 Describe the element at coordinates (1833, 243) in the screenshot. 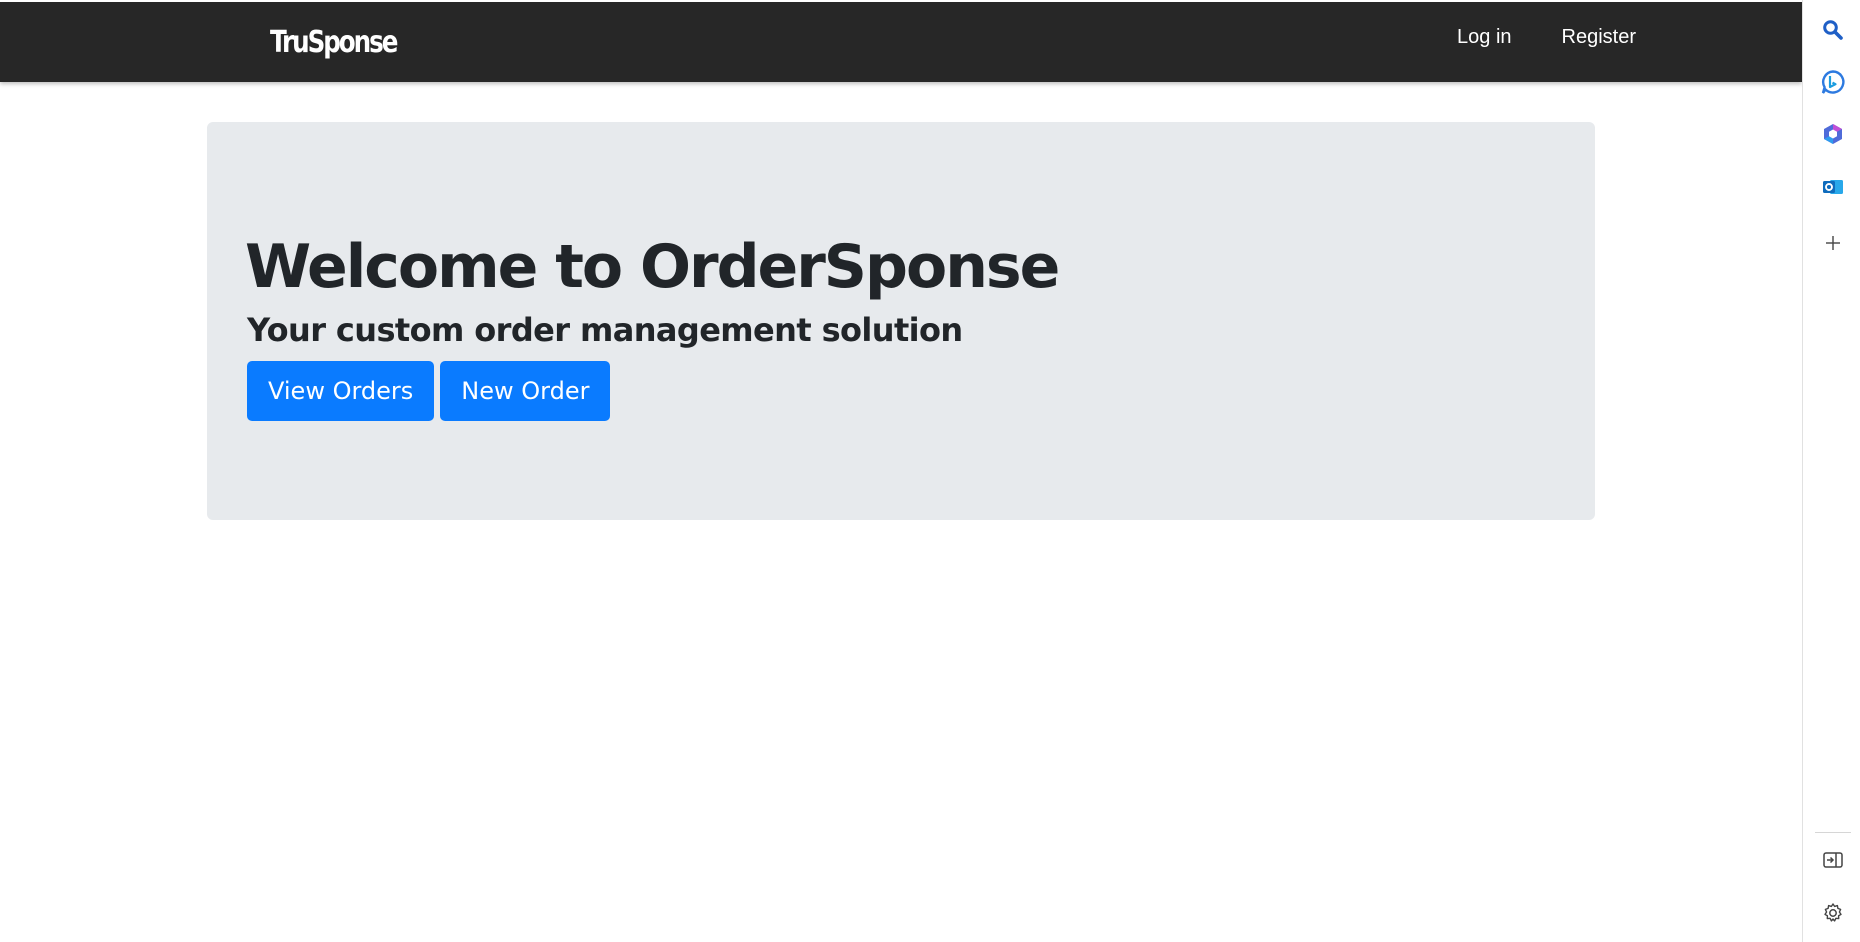

I see `add-icon` at that location.